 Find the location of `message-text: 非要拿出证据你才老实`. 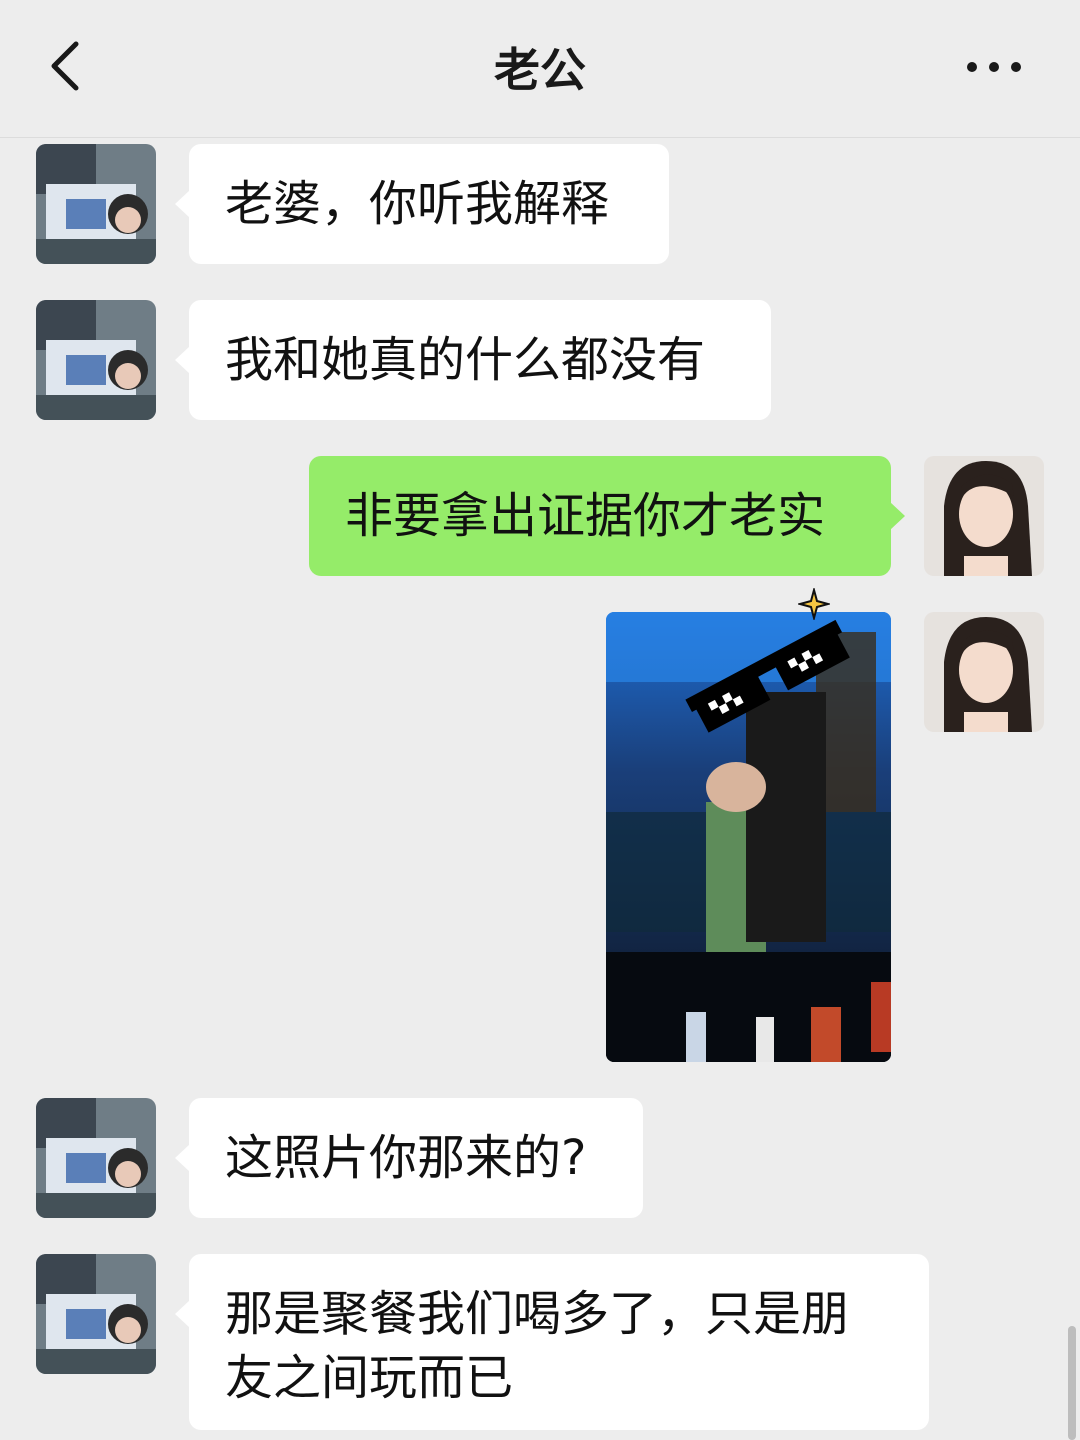

message-text: 非要拿出证据你才老实 is located at coordinates (585, 516).